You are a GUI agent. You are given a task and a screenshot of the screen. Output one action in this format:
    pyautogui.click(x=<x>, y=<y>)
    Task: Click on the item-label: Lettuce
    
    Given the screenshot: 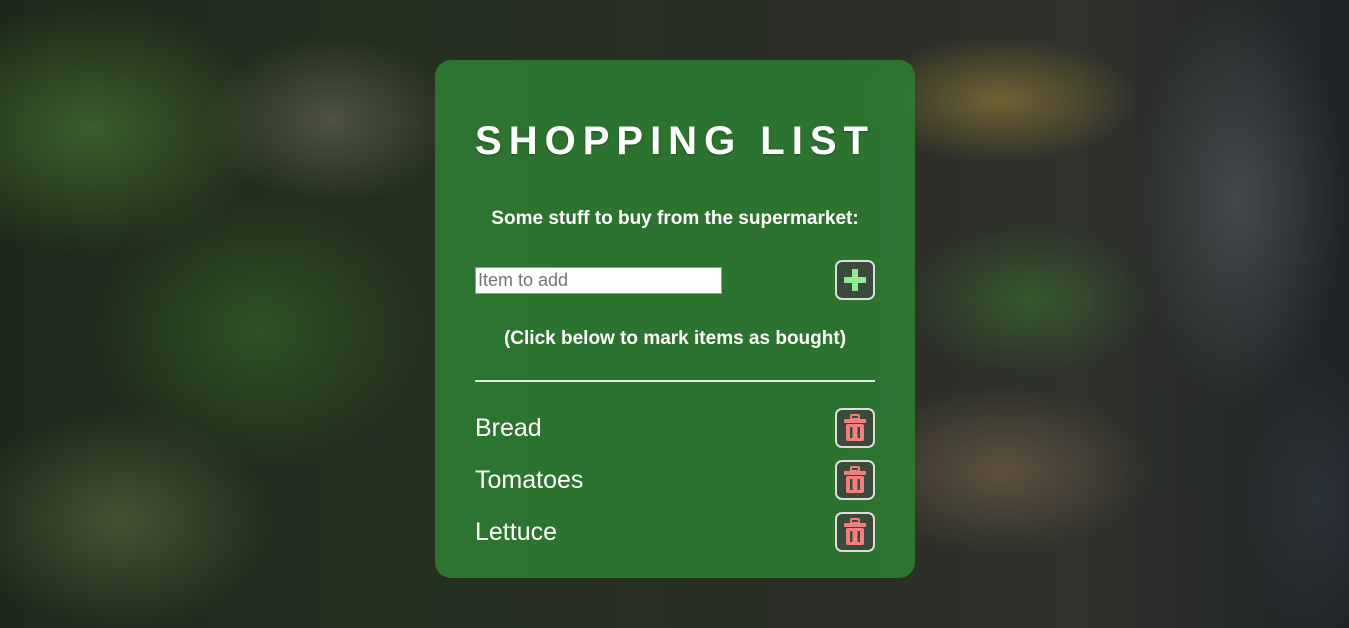 What is the action you would take?
    pyautogui.click(x=516, y=532)
    